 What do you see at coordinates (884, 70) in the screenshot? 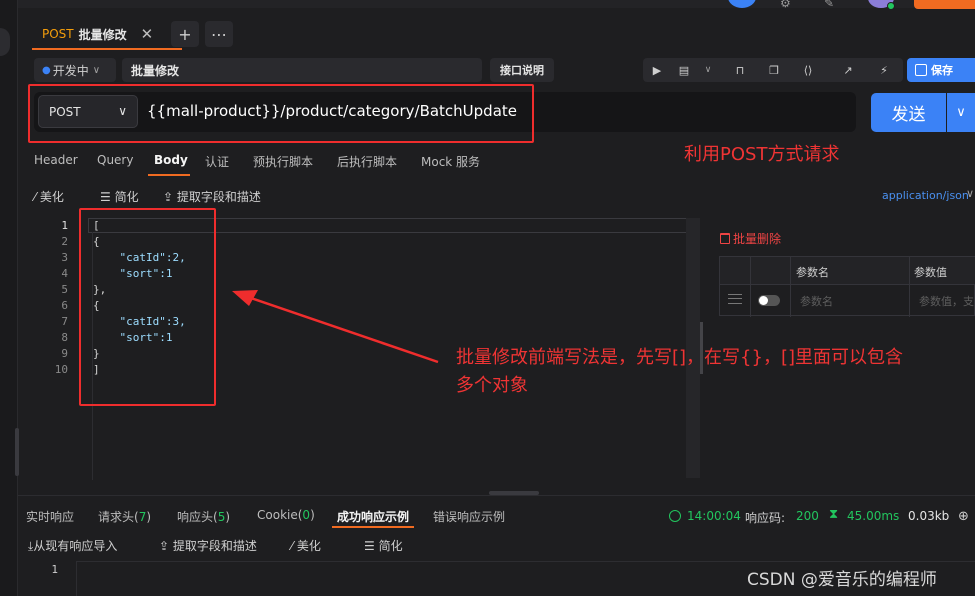
I see `flash-icon: ⚡` at bounding box center [884, 70].